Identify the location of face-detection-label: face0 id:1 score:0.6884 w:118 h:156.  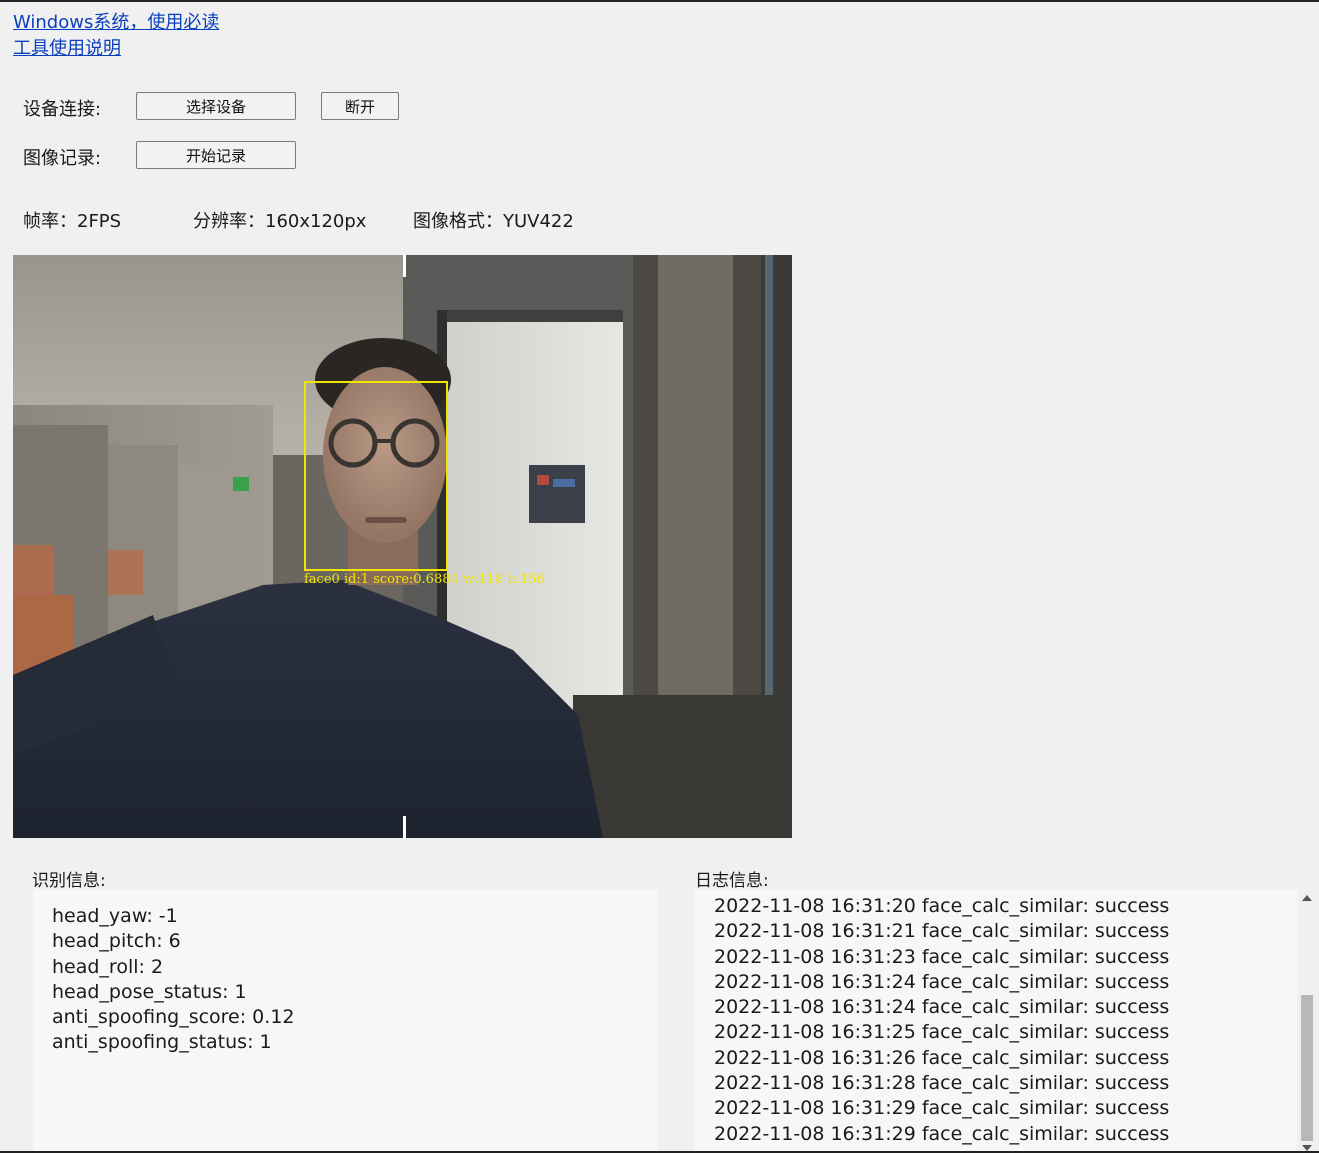
(424, 579).